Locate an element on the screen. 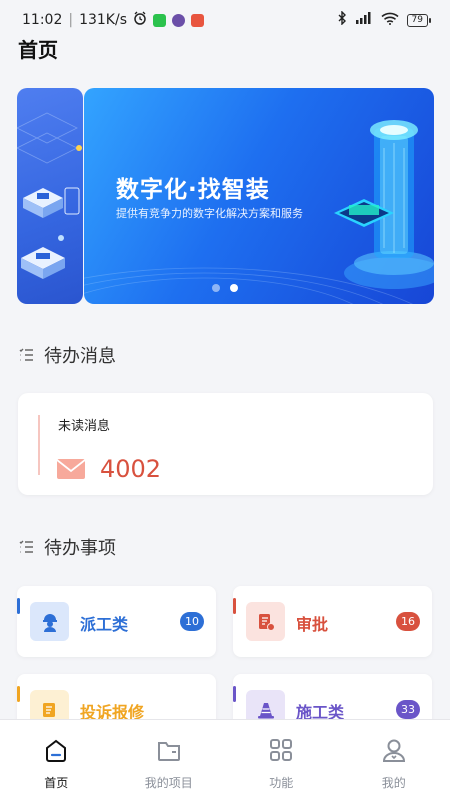 Image resolution: width=450 pixels, height=801 pixels. status-time: 11:02 is located at coordinates (42, 20).